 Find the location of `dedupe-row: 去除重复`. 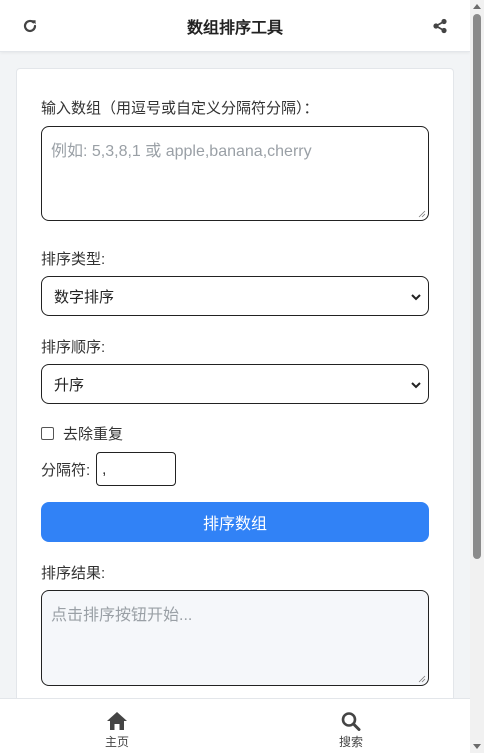

dedupe-row: 去除重复 is located at coordinates (82, 433).